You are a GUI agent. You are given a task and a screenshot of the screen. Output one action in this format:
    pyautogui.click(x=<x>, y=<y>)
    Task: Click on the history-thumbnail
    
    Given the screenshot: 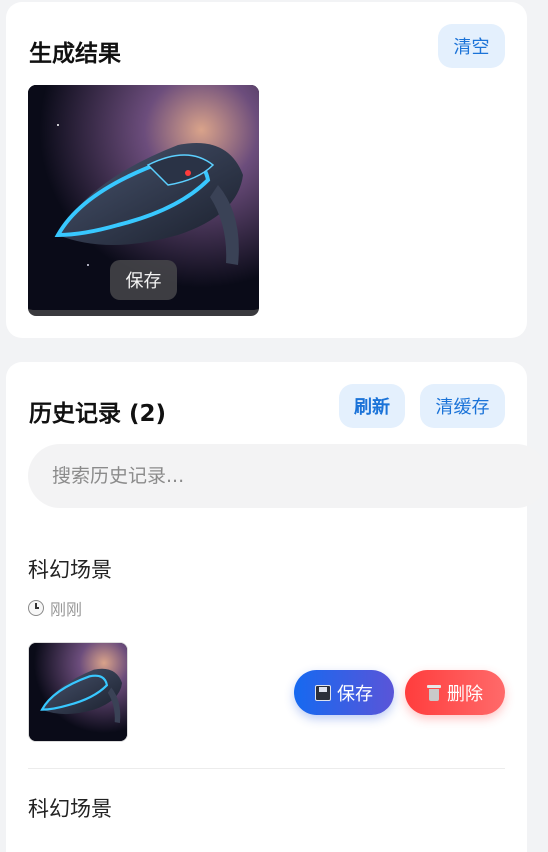 What is the action you would take?
    pyautogui.click(x=78, y=692)
    